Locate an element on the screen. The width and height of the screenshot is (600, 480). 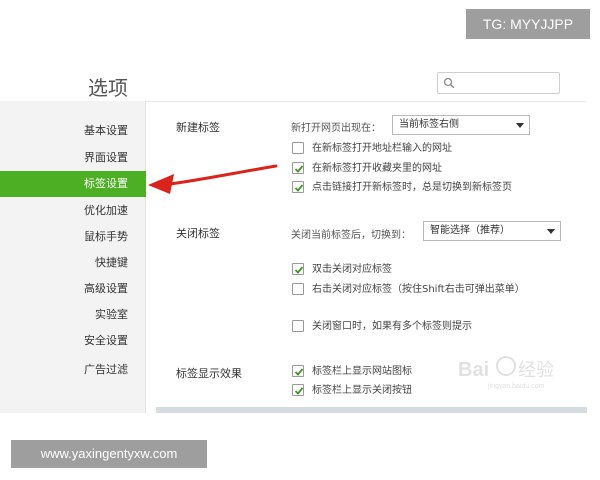
baidu-watermark-logo: Bai 经验 jingyan.baidu.com is located at coordinates (506, 373).